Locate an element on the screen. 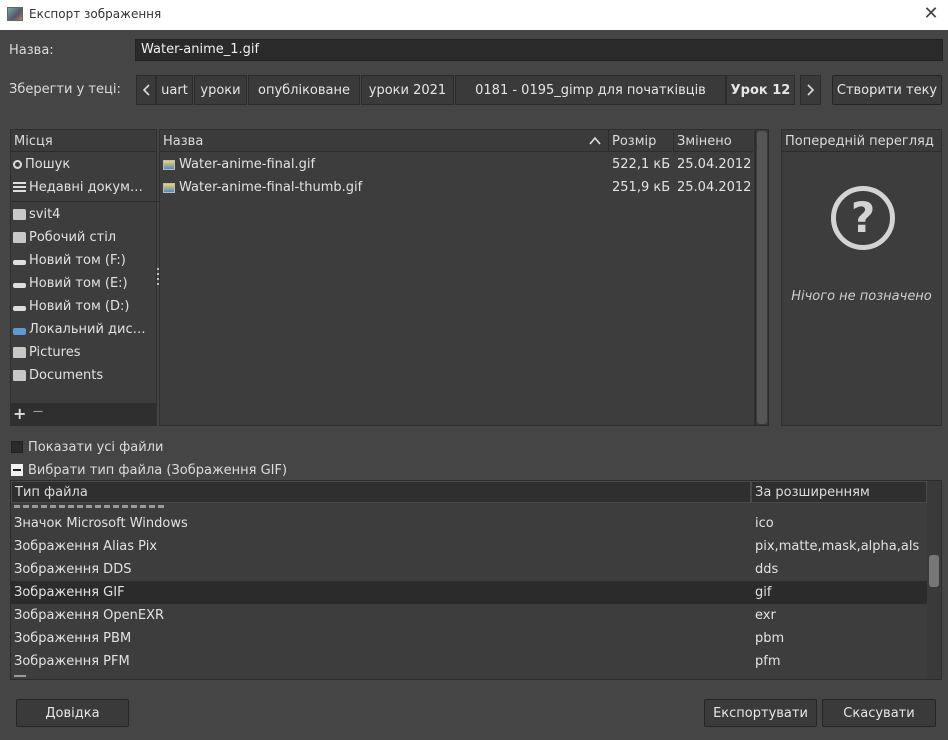 The height and width of the screenshot is (740, 948). column-modified: Змінено is located at coordinates (713, 141).